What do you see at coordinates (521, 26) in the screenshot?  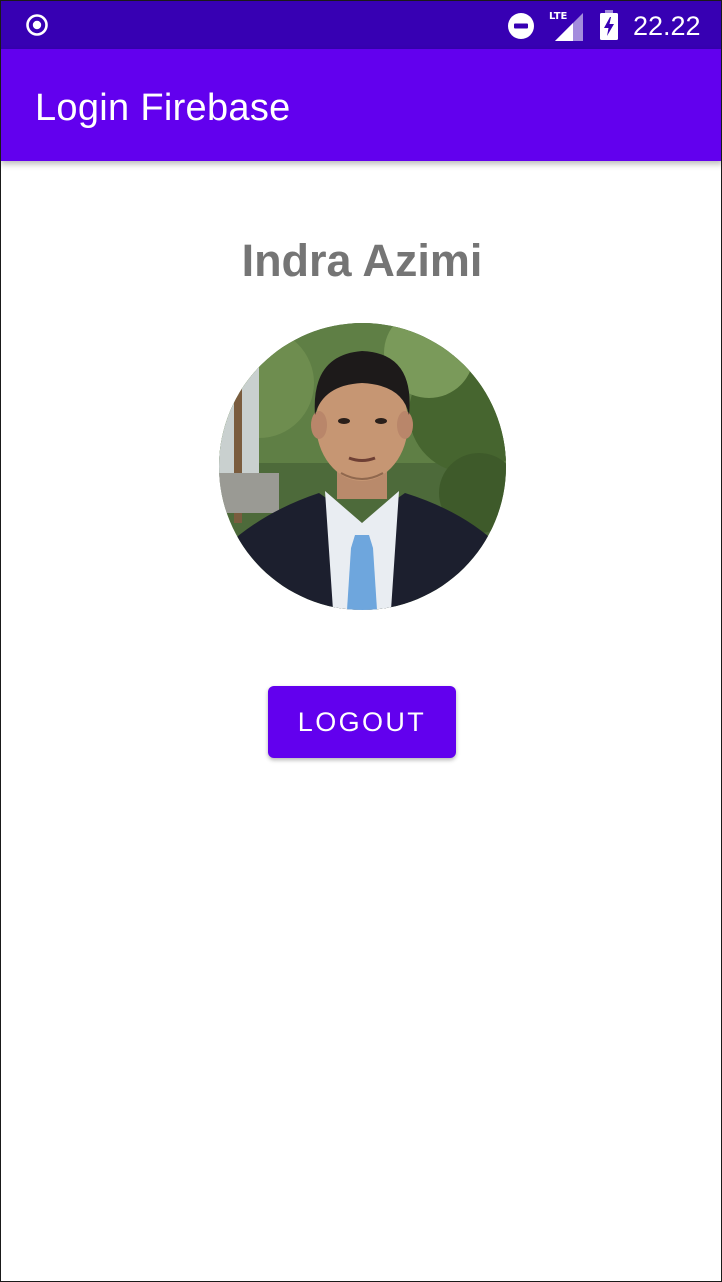 I see `do-not-disturb-icon` at bounding box center [521, 26].